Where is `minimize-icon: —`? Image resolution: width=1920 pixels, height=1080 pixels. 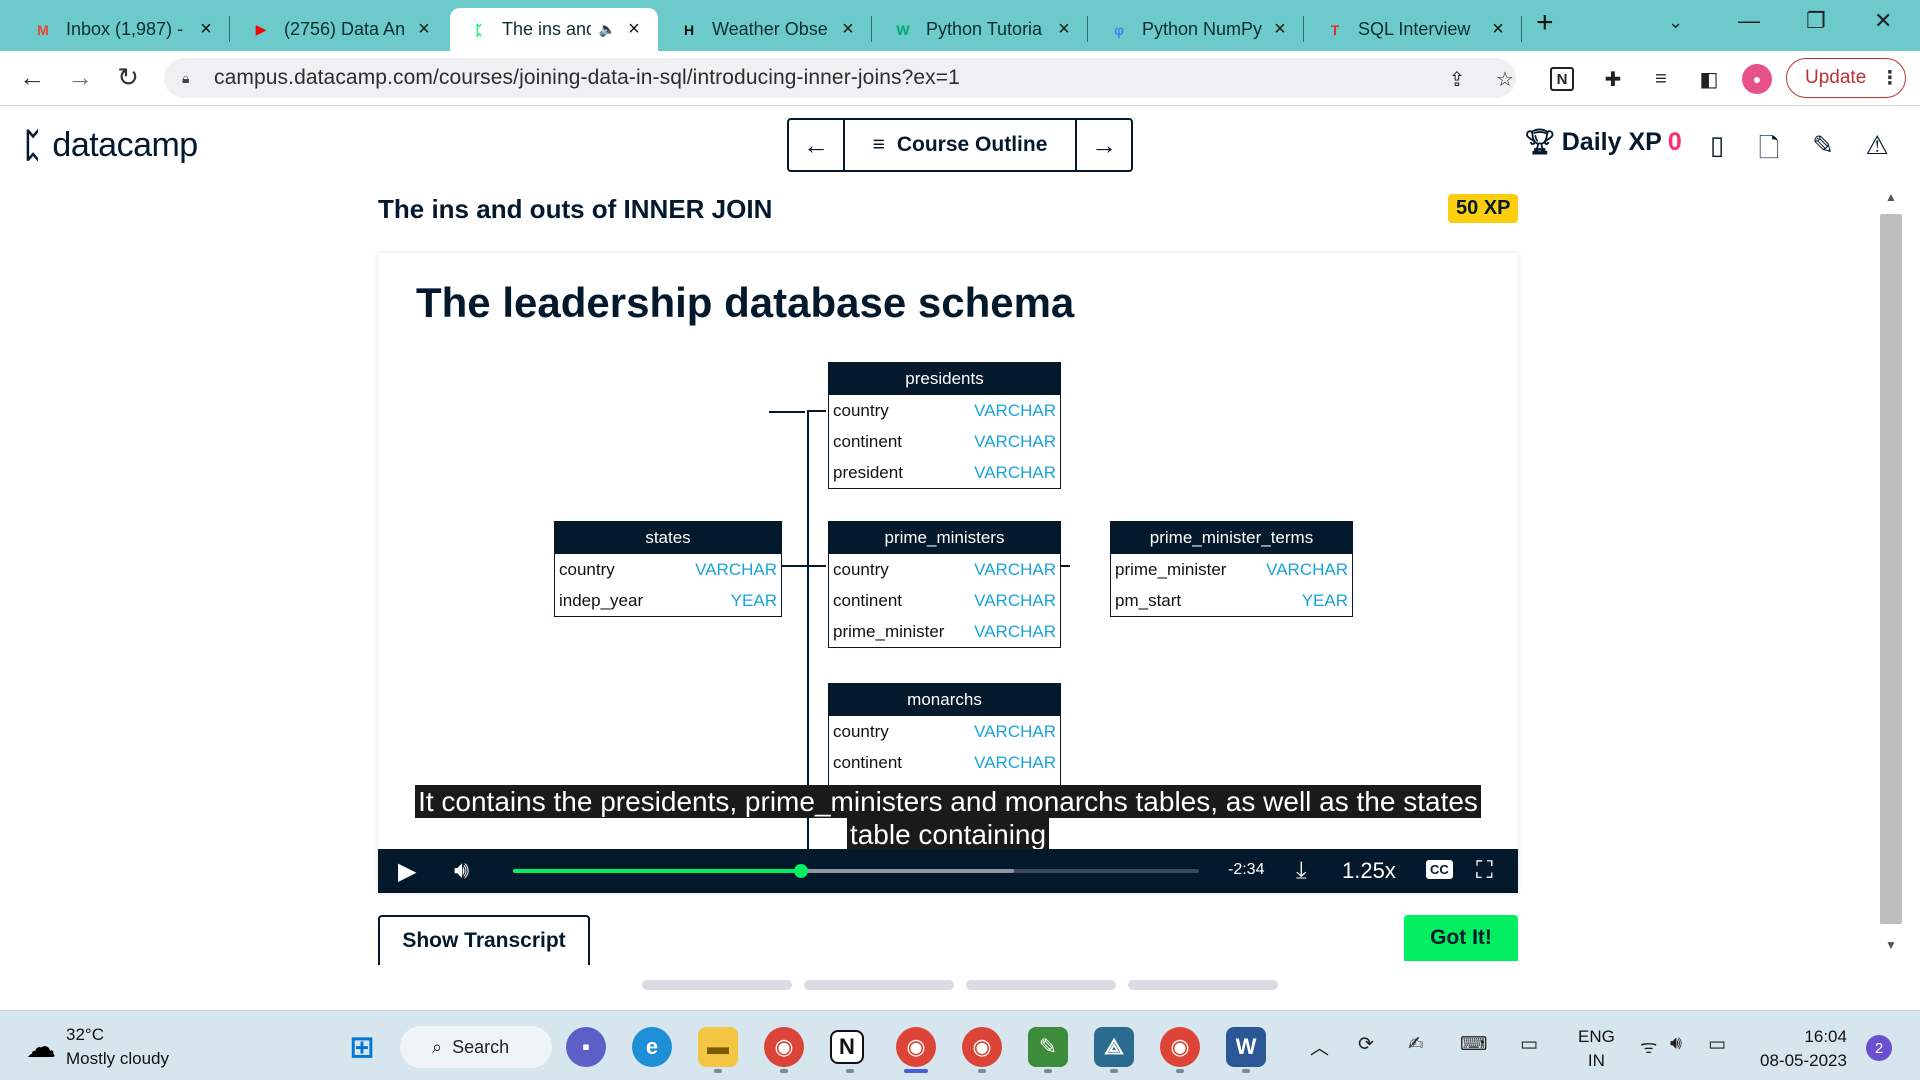
minimize-icon: — is located at coordinates (1749, 21).